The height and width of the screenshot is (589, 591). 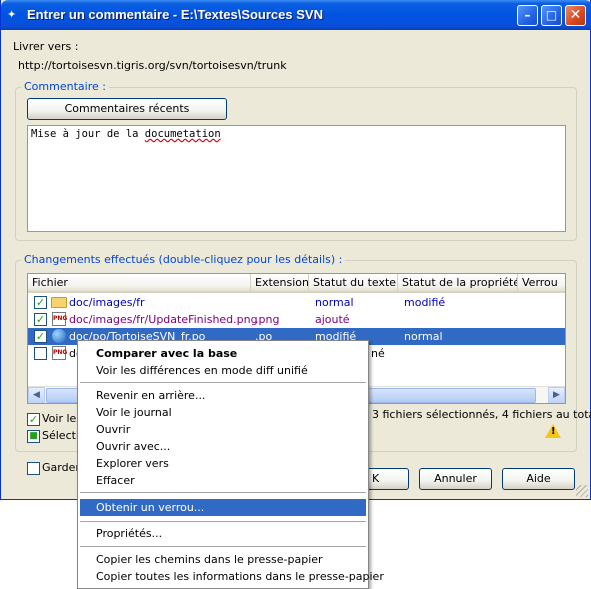 What do you see at coordinates (33, 436) in the screenshot?
I see `select-all-checkbox: ■` at bounding box center [33, 436].